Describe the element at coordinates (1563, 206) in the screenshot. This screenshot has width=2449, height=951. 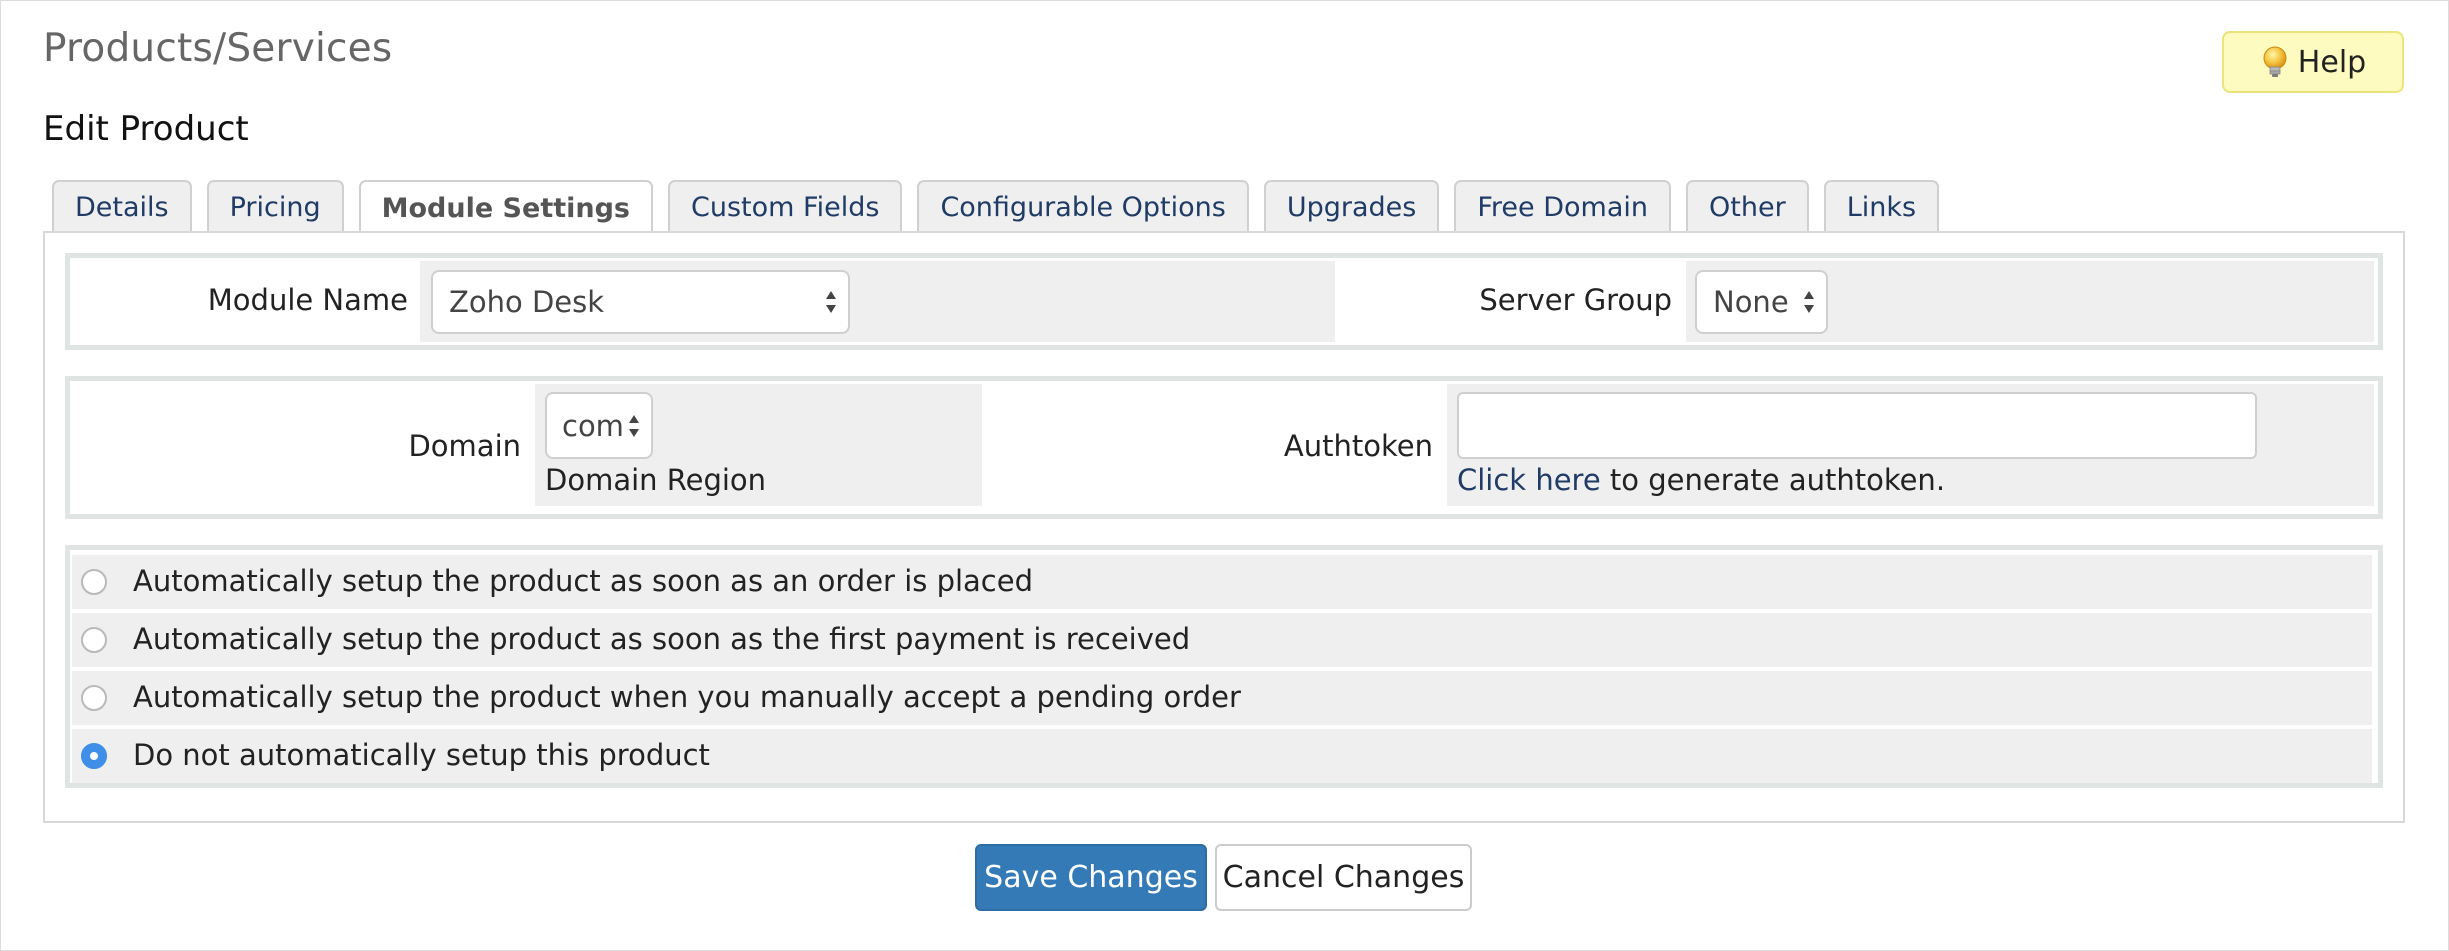
I see `tab-free-domain: Free Domain` at that location.